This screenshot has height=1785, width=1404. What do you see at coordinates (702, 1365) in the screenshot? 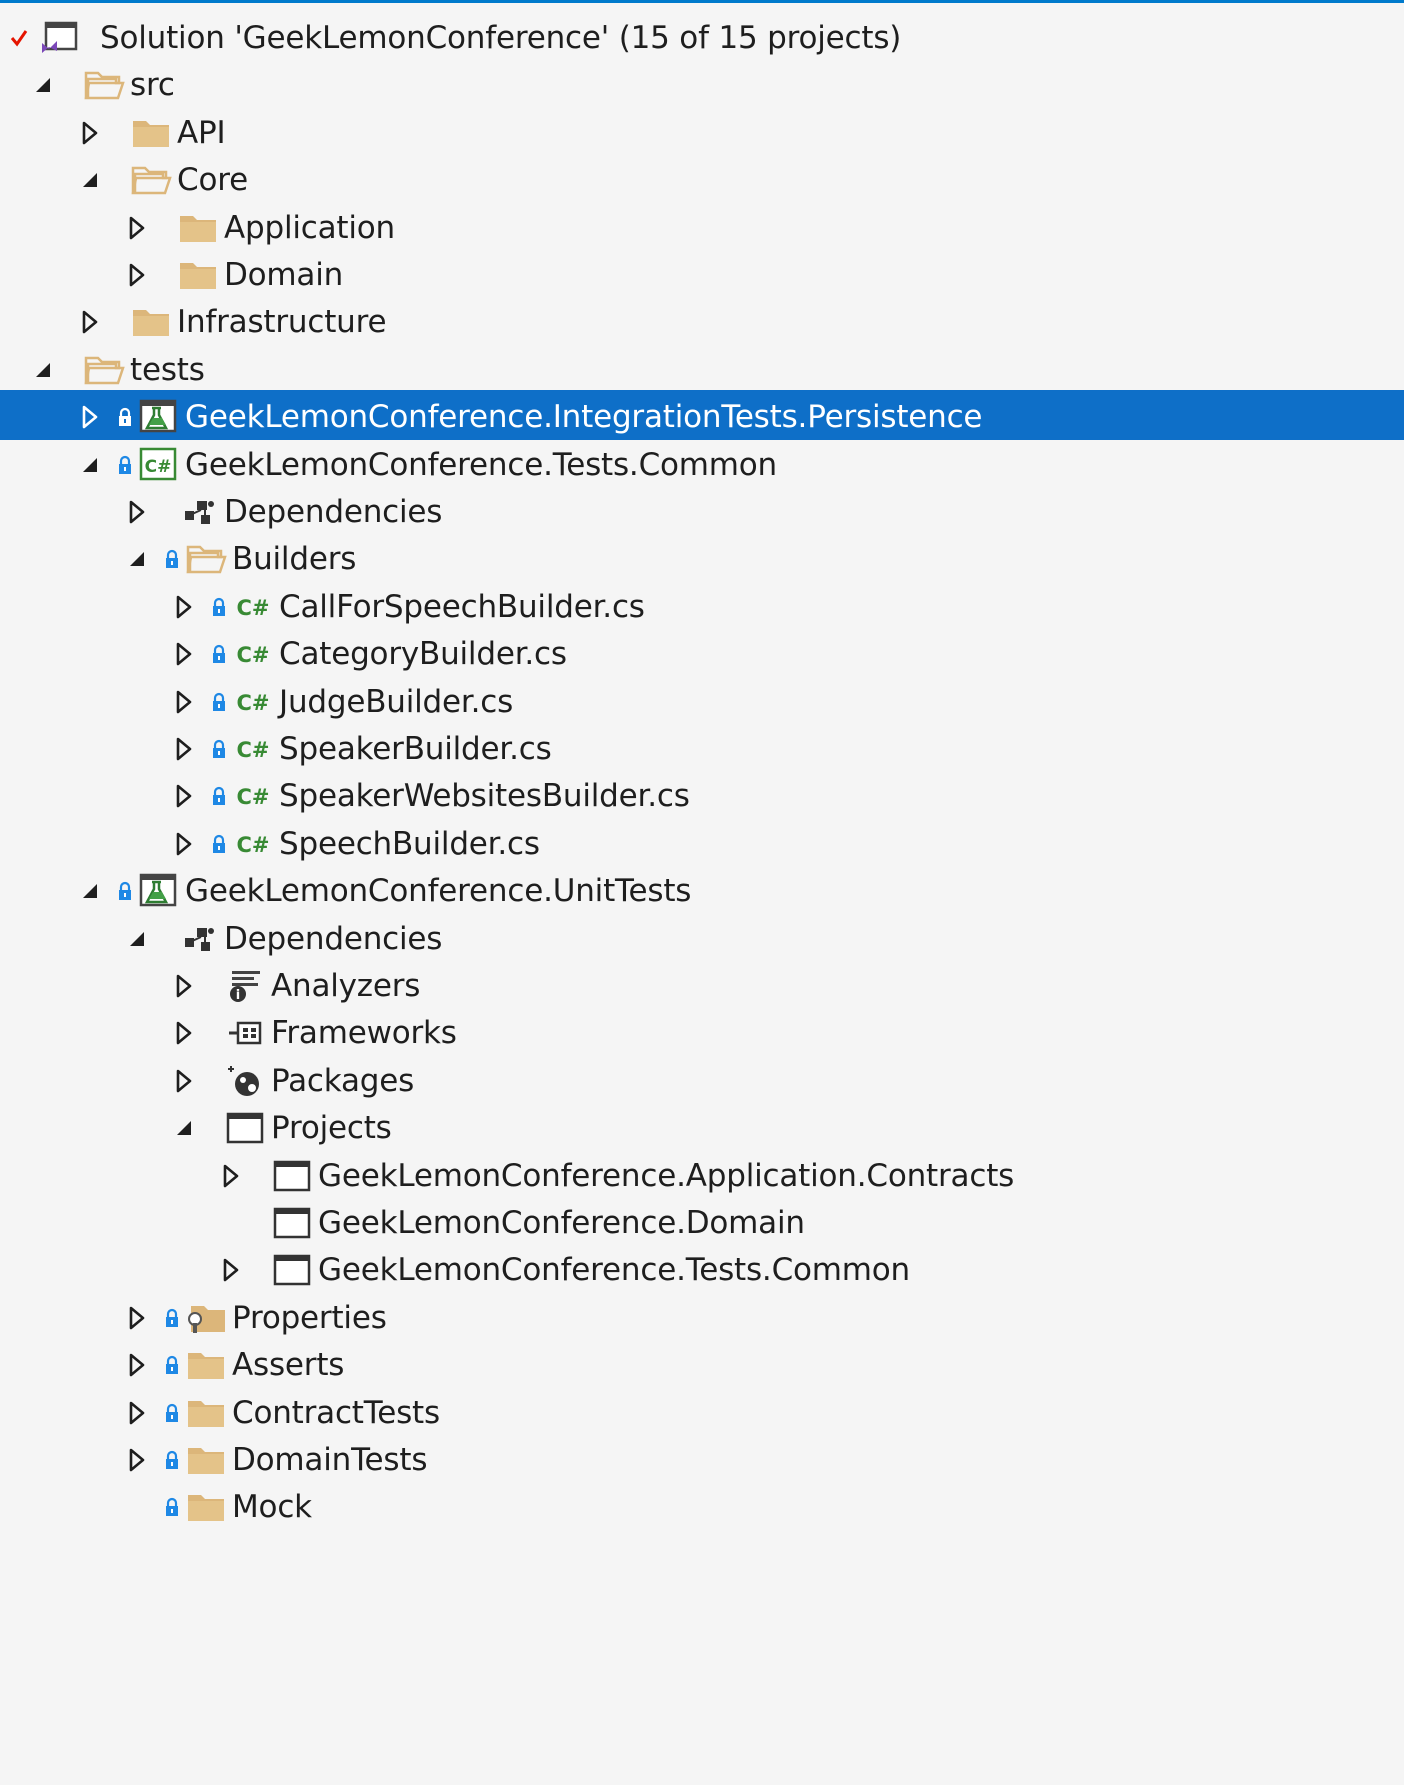
I see `tree-row: Asserts` at bounding box center [702, 1365].